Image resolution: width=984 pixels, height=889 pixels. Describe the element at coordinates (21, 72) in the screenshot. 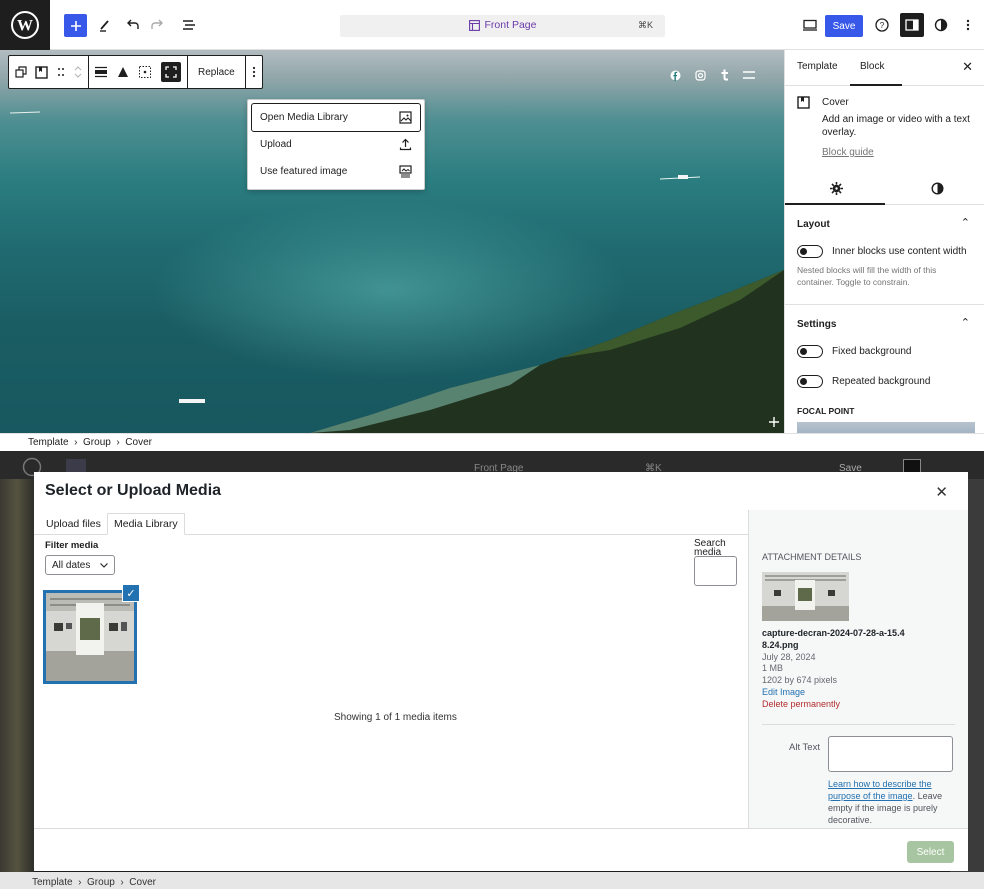

I see `select-parent-icon` at that location.